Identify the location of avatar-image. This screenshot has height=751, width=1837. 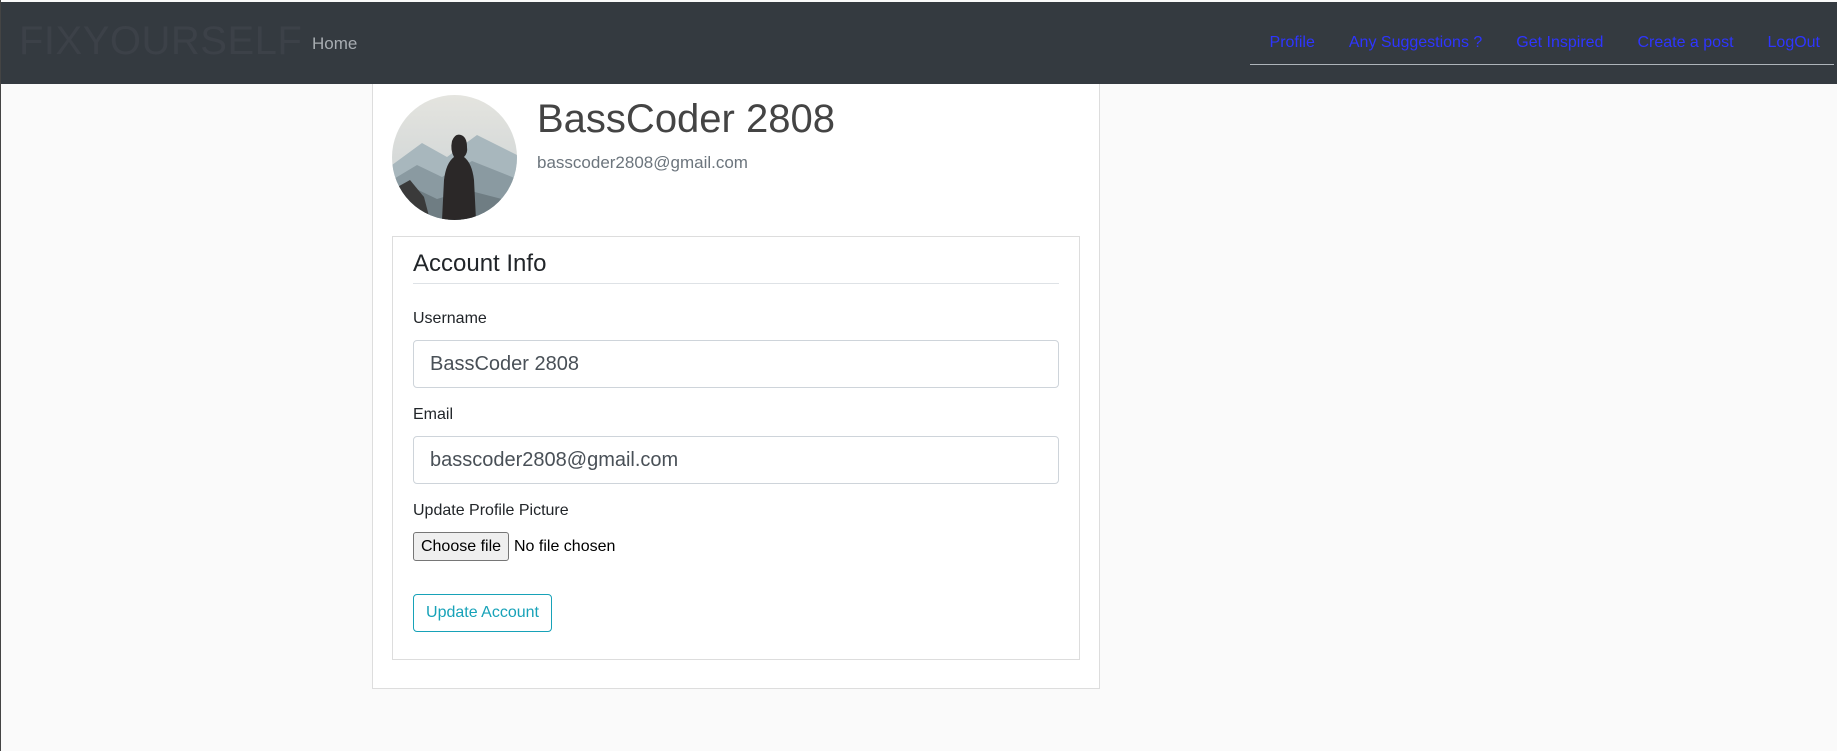
(454, 157).